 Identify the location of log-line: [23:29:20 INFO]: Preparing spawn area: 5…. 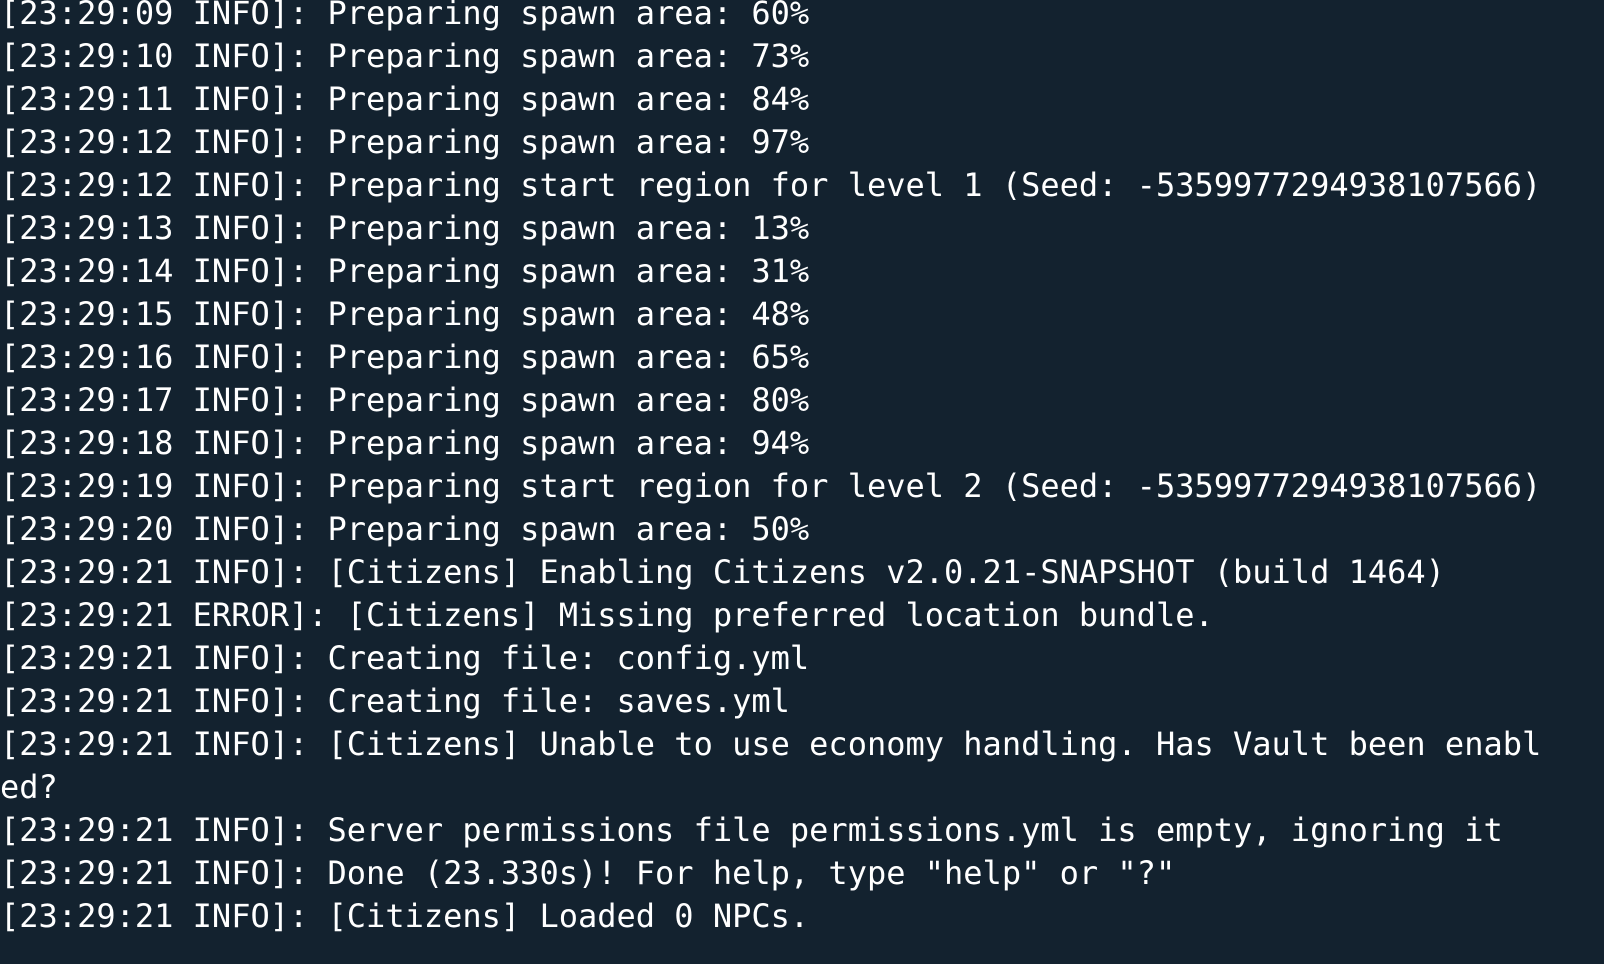
(405, 529).